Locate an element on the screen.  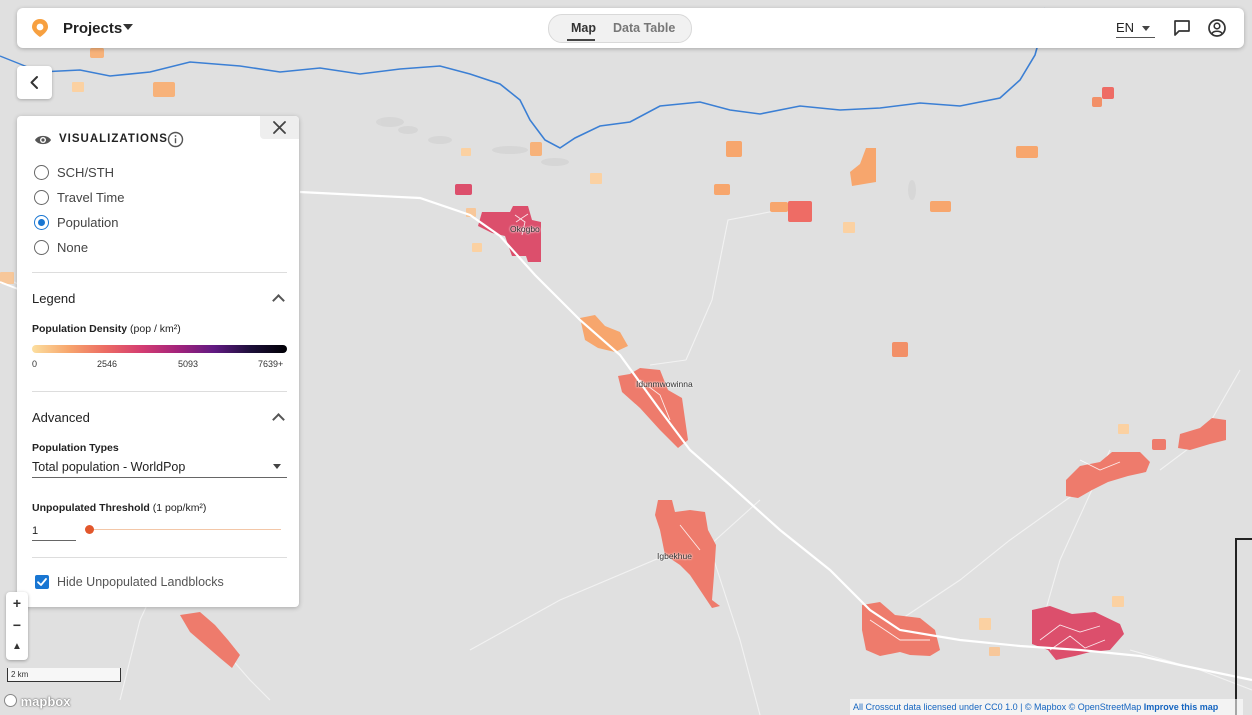
back-button is located at coordinates (34, 82).